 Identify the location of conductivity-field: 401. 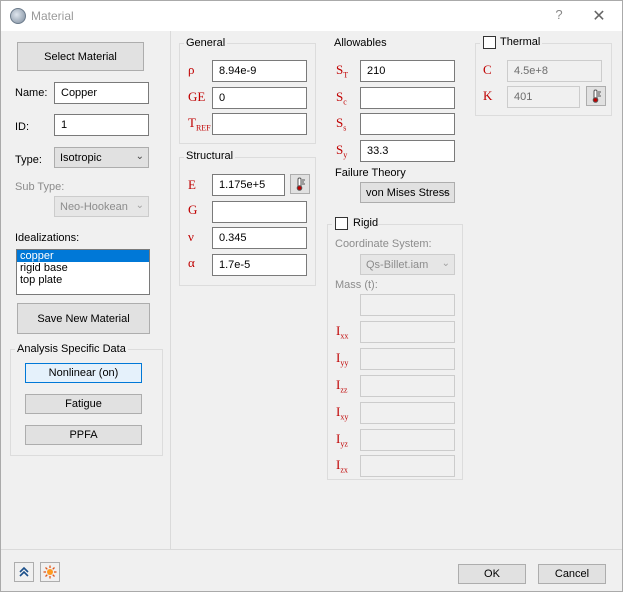
(543, 97).